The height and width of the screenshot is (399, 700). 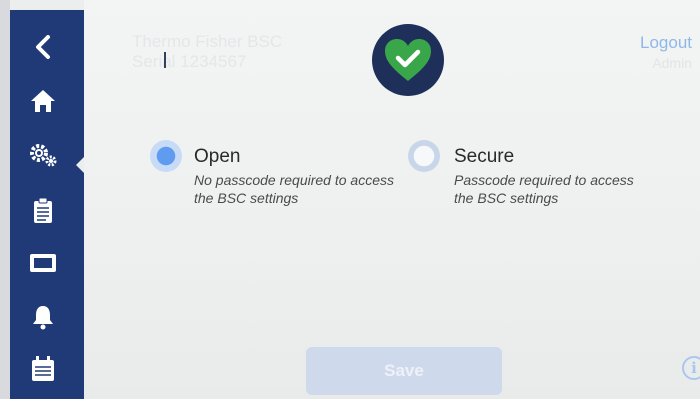 I want to click on bell-icon, so click(x=43, y=317).